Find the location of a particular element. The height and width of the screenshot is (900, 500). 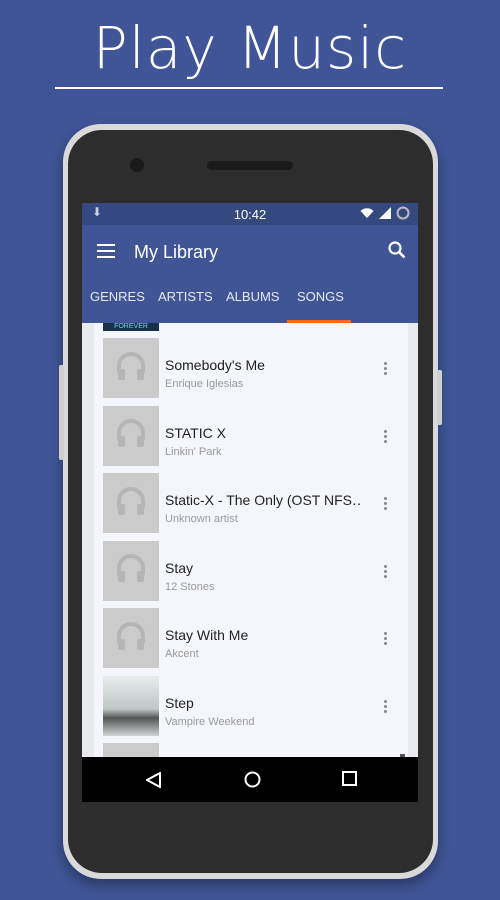

tab-songs: SONGS is located at coordinates (319, 306).